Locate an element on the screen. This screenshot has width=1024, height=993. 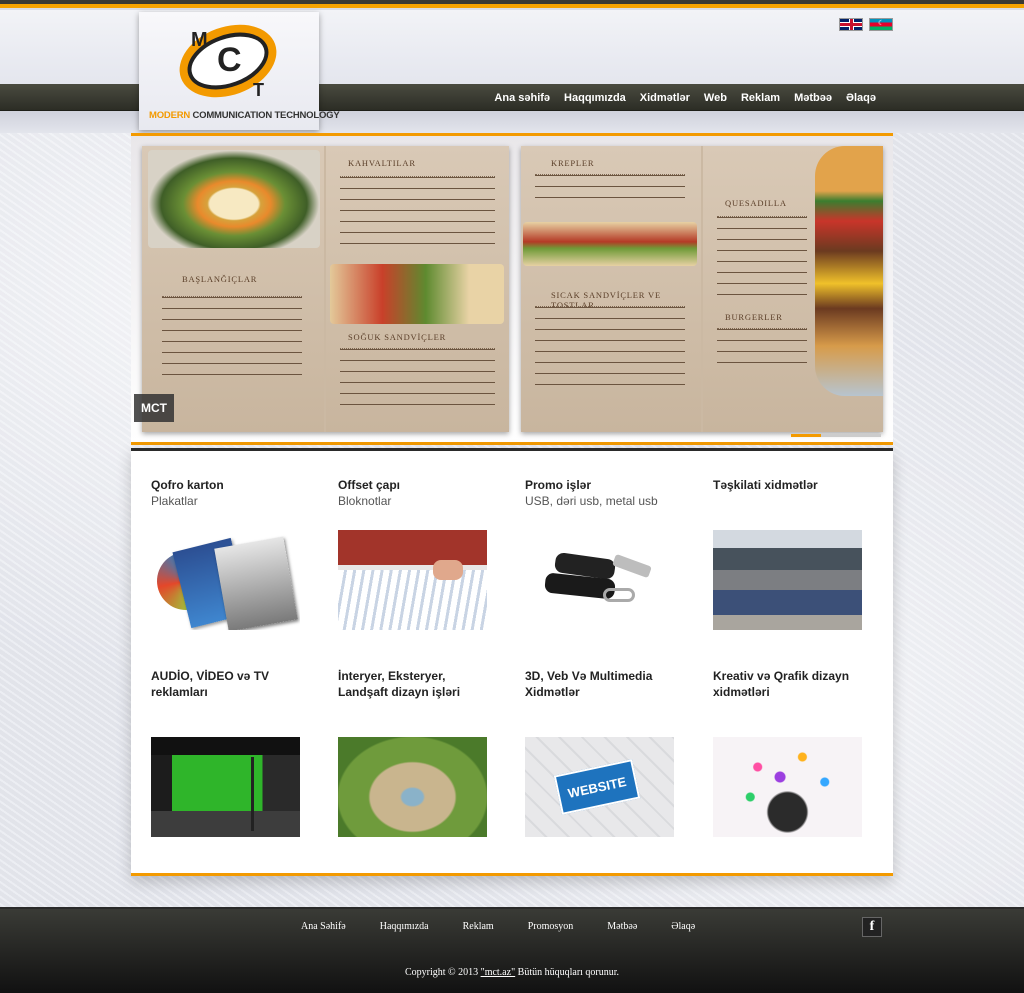
footer-nav-advertising: Reklam is located at coordinates (478, 926).